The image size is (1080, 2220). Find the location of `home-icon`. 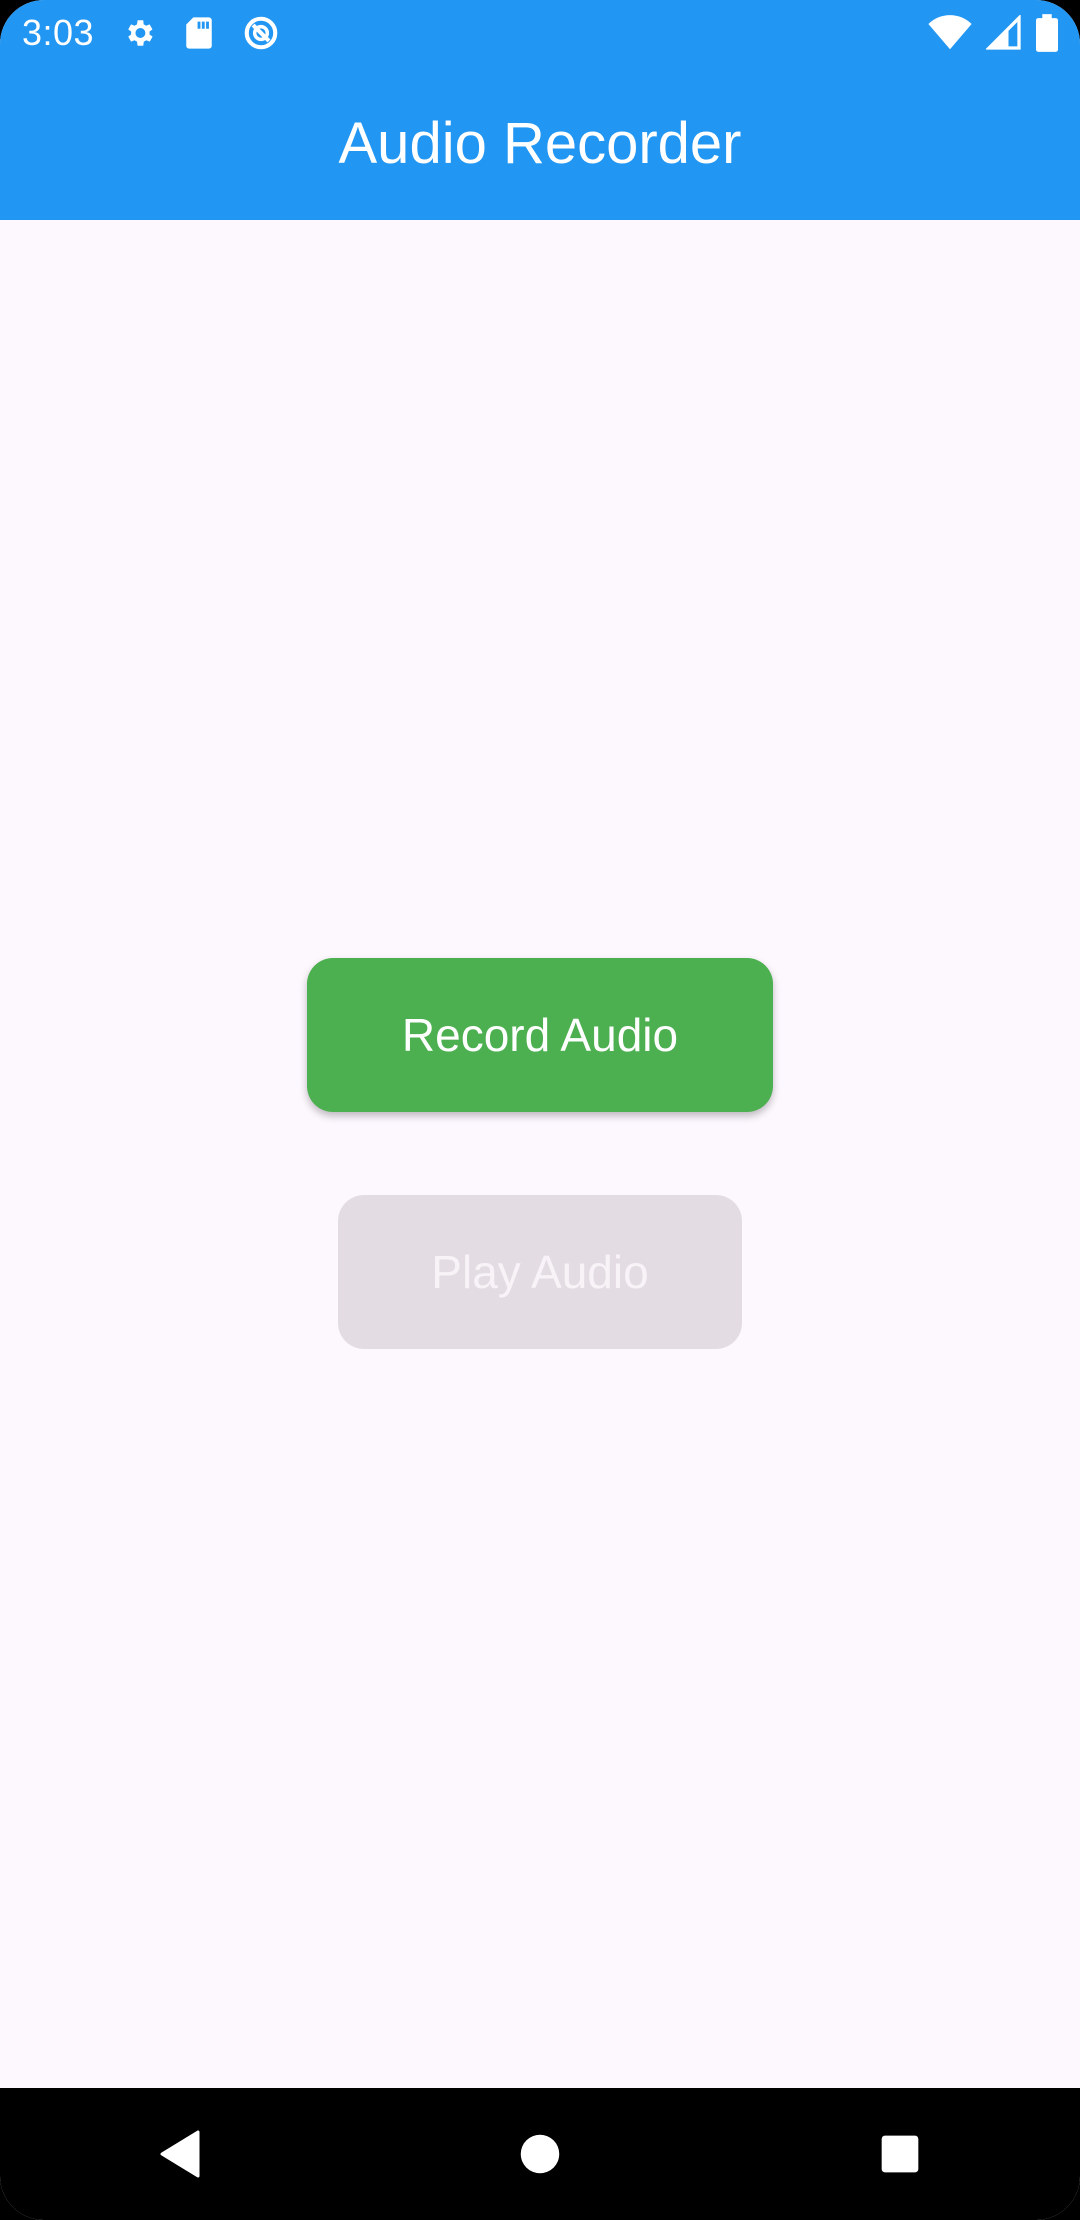

home-icon is located at coordinates (540, 2154).